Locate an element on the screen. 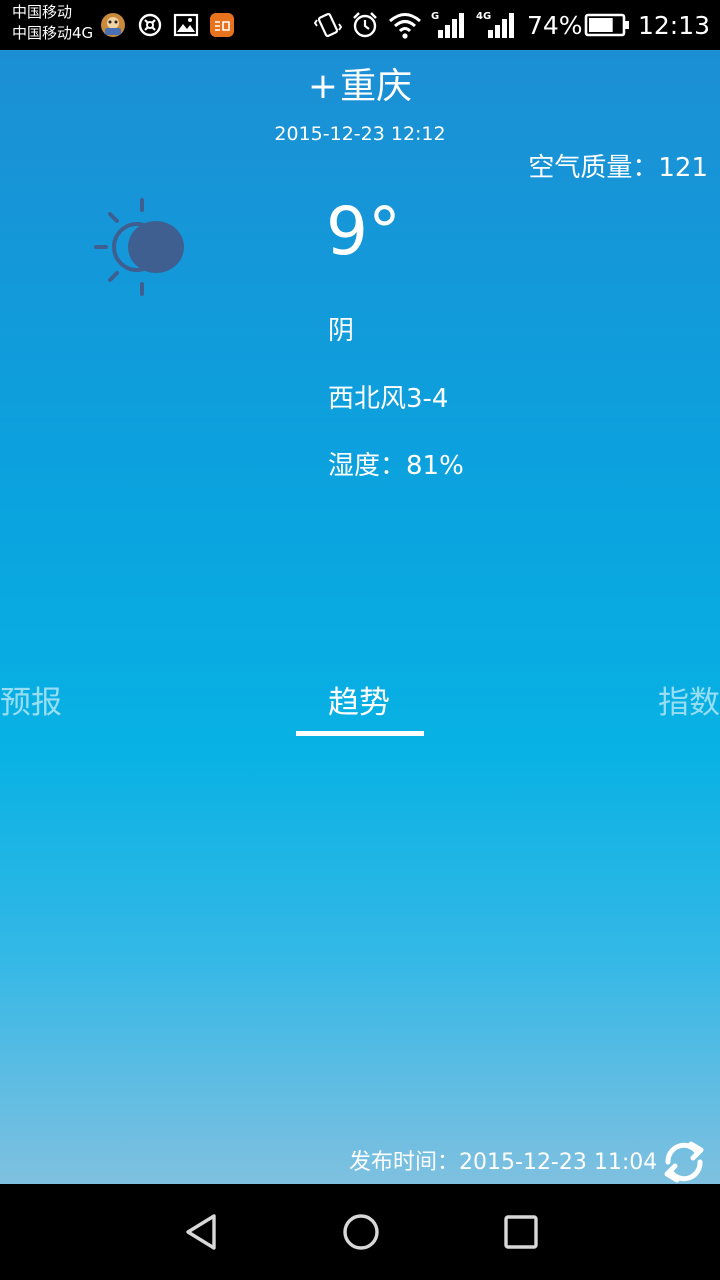 This screenshot has width=720, height=1280. game-app-icon is located at coordinates (113, 25).